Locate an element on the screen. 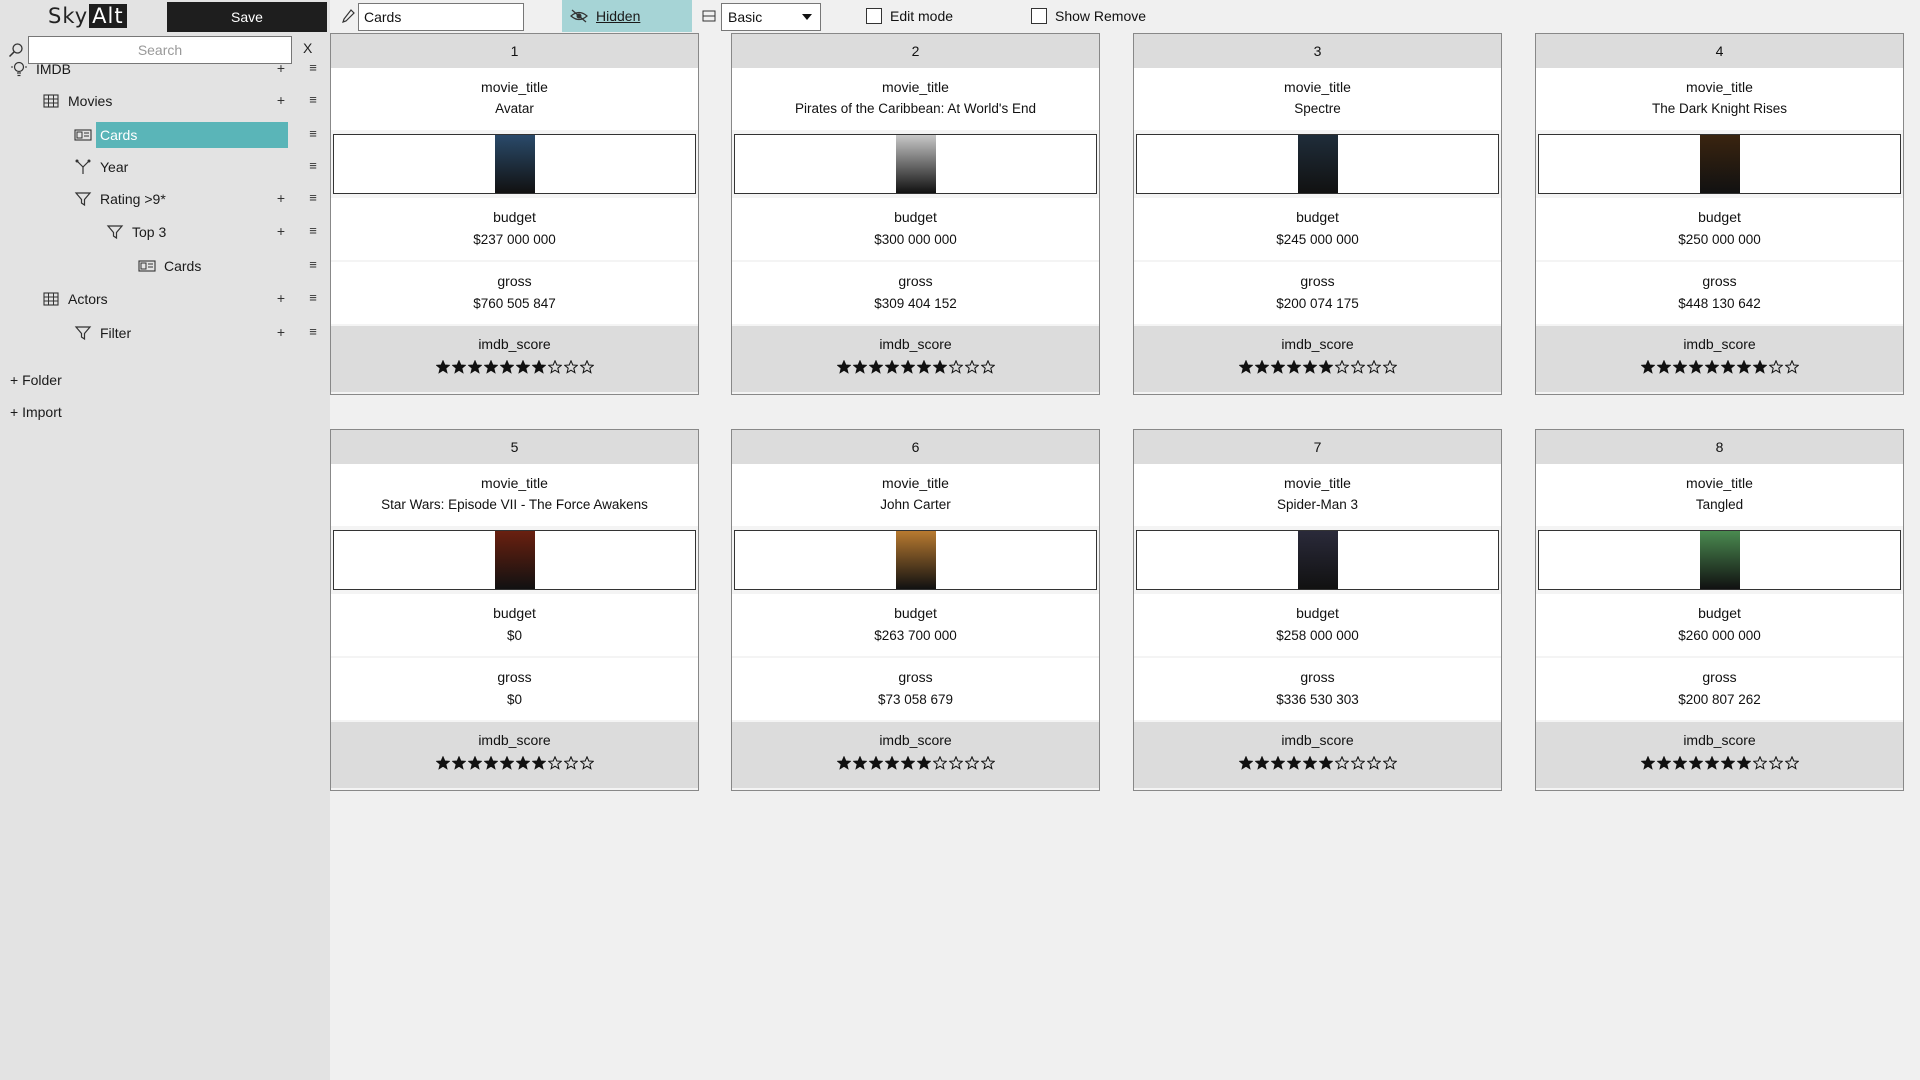 This screenshot has width=1920, height=1080. show-remove-toggle: Show Remove is located at coordinates (1088, 16).